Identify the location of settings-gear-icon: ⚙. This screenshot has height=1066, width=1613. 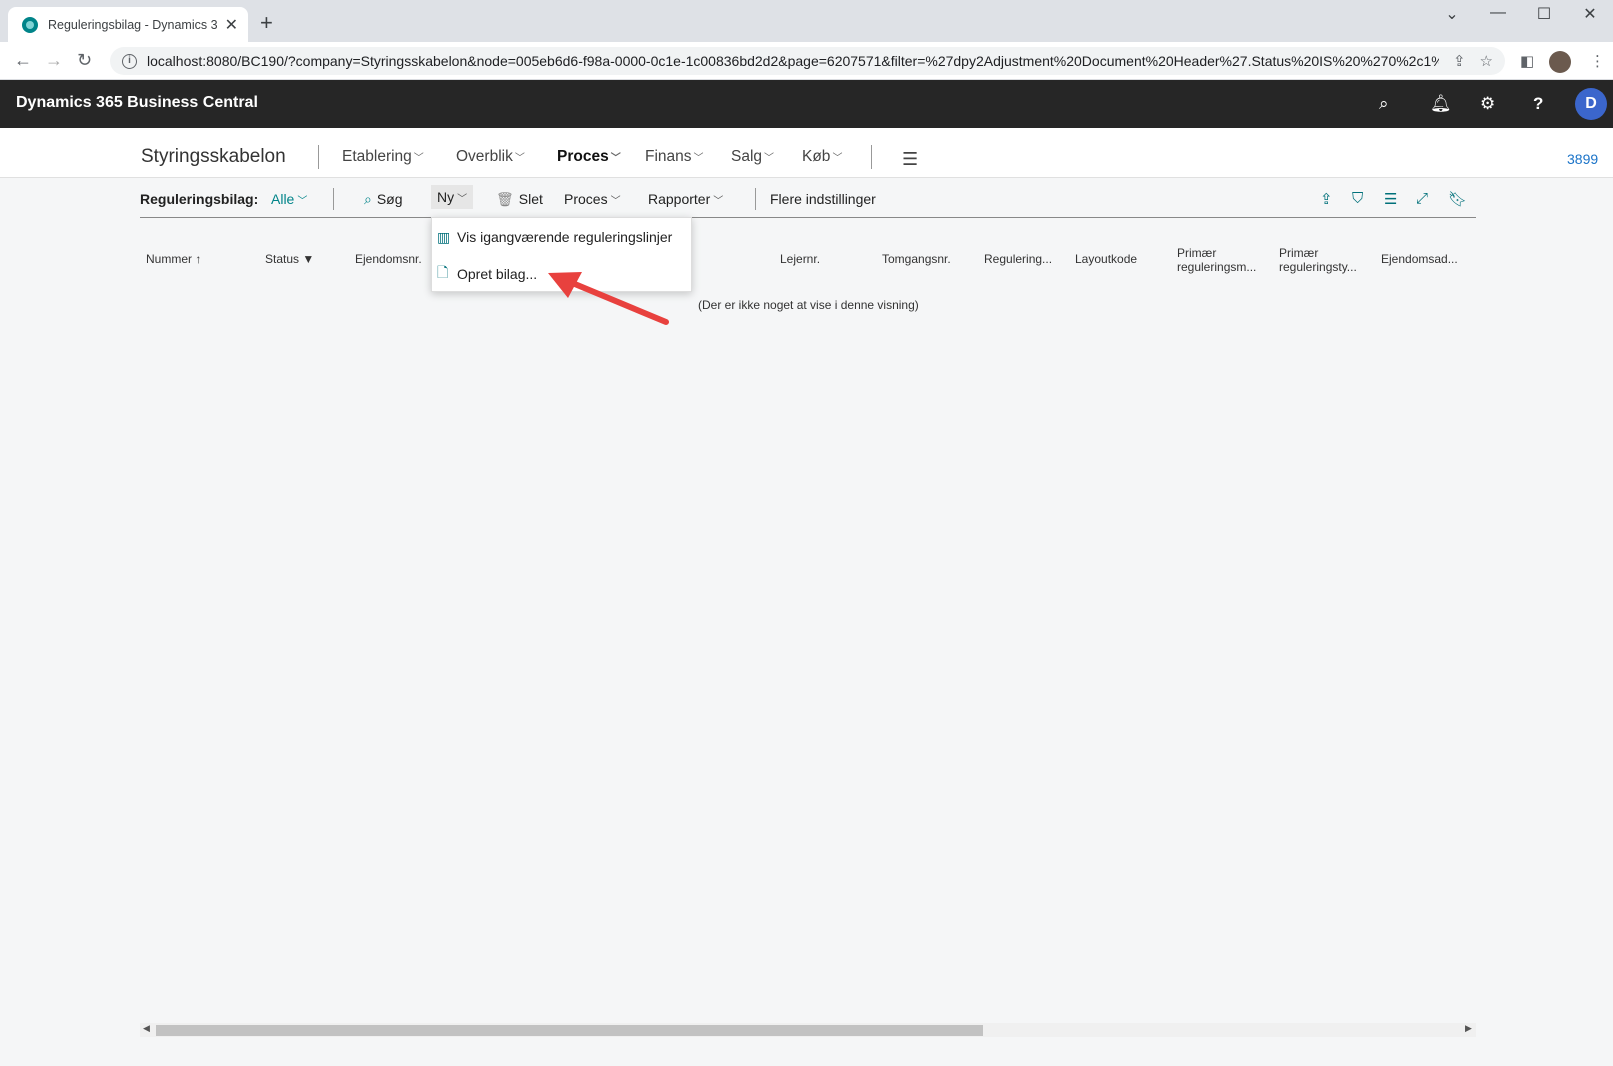
(1487, 104).